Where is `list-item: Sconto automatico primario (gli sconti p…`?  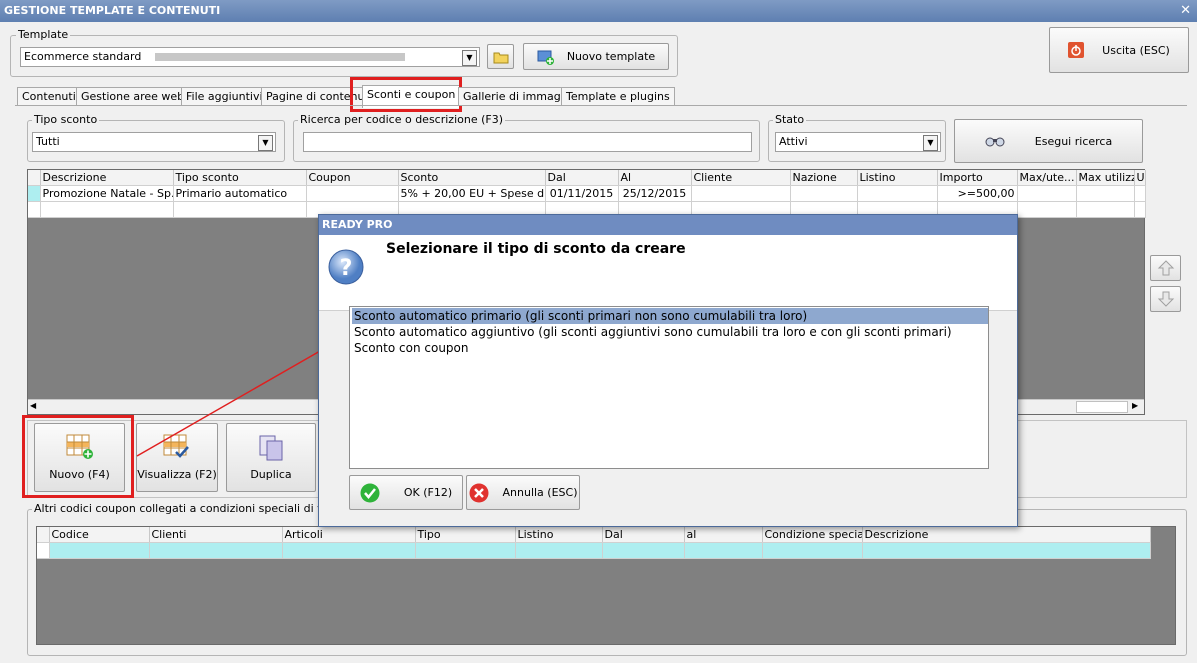
list-item: Sconto automatico primario (gli sconti p… is located at coordinates (670, 316).